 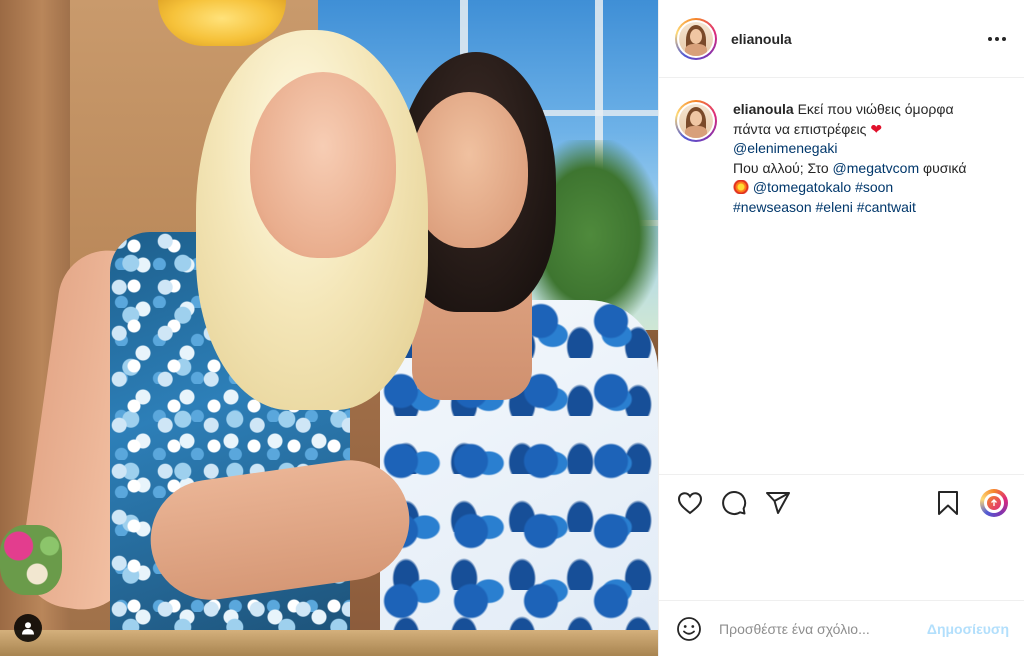 I want to click on user-icon, so click(x=28, y=628).